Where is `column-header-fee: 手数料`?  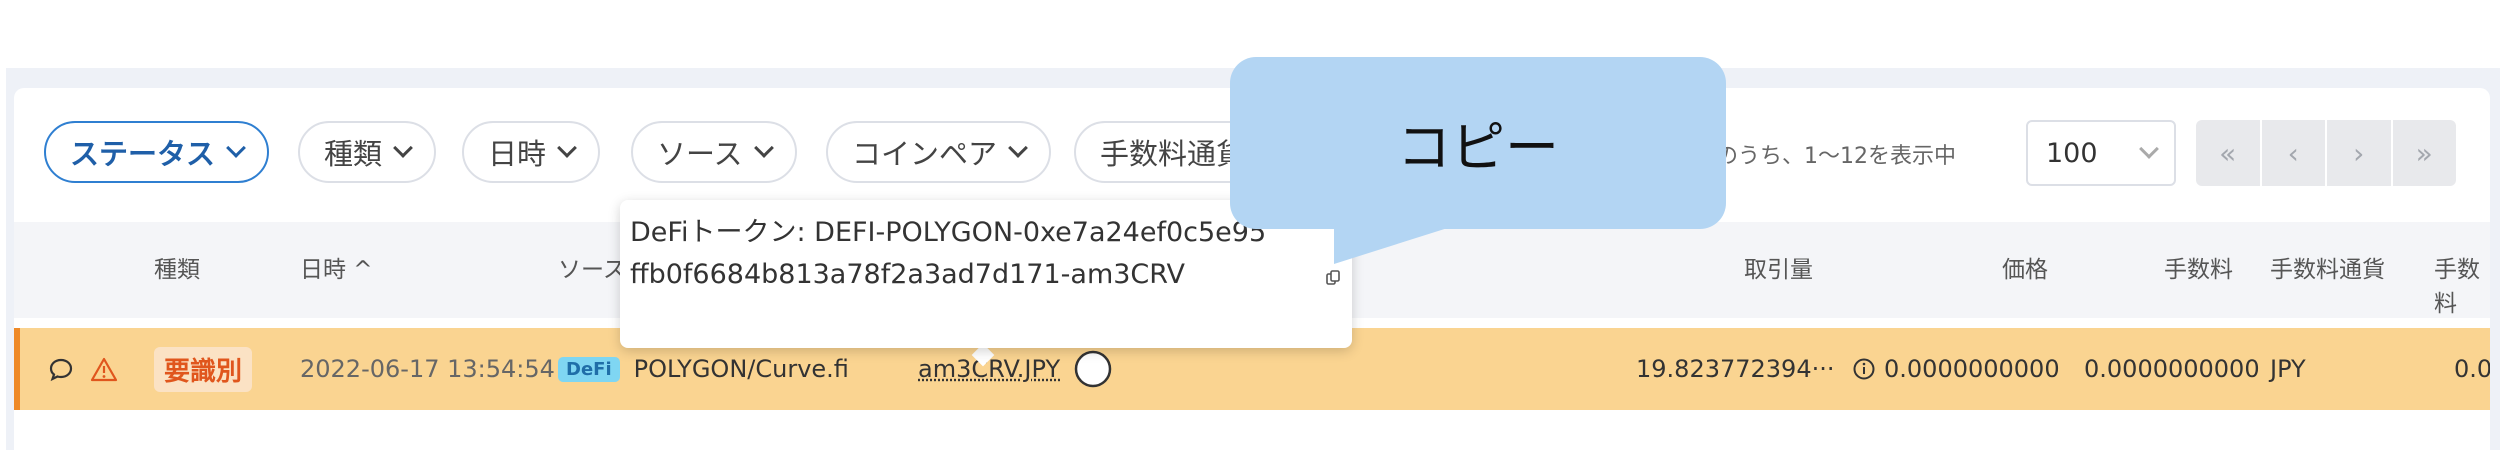
column-header-fee: 手数料 is located at coordinates (2198, 267).